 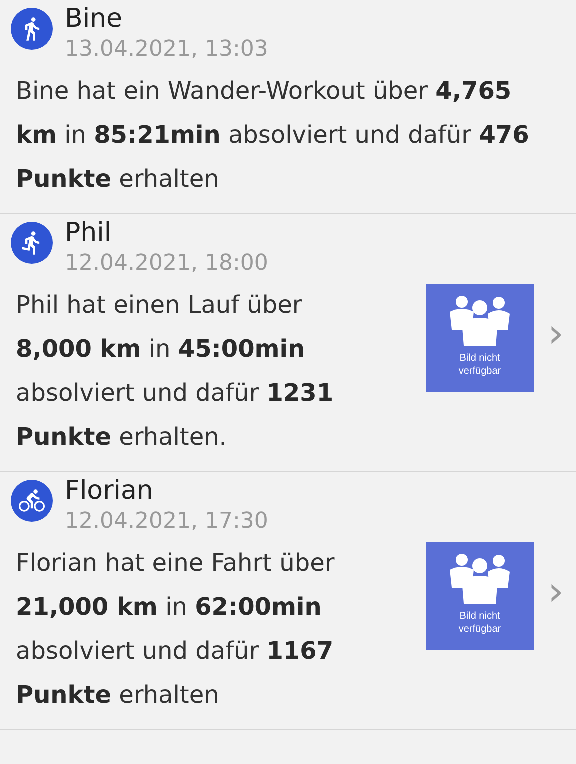 What do you see at coordinates (272, 135) in the screenshot?
I see `activity-description: Bine hat ein Wander-Workout über 4,765 km in 85:21min absolviert und dafür 476 Punkte erhalten` at bounding box center [272, 135].